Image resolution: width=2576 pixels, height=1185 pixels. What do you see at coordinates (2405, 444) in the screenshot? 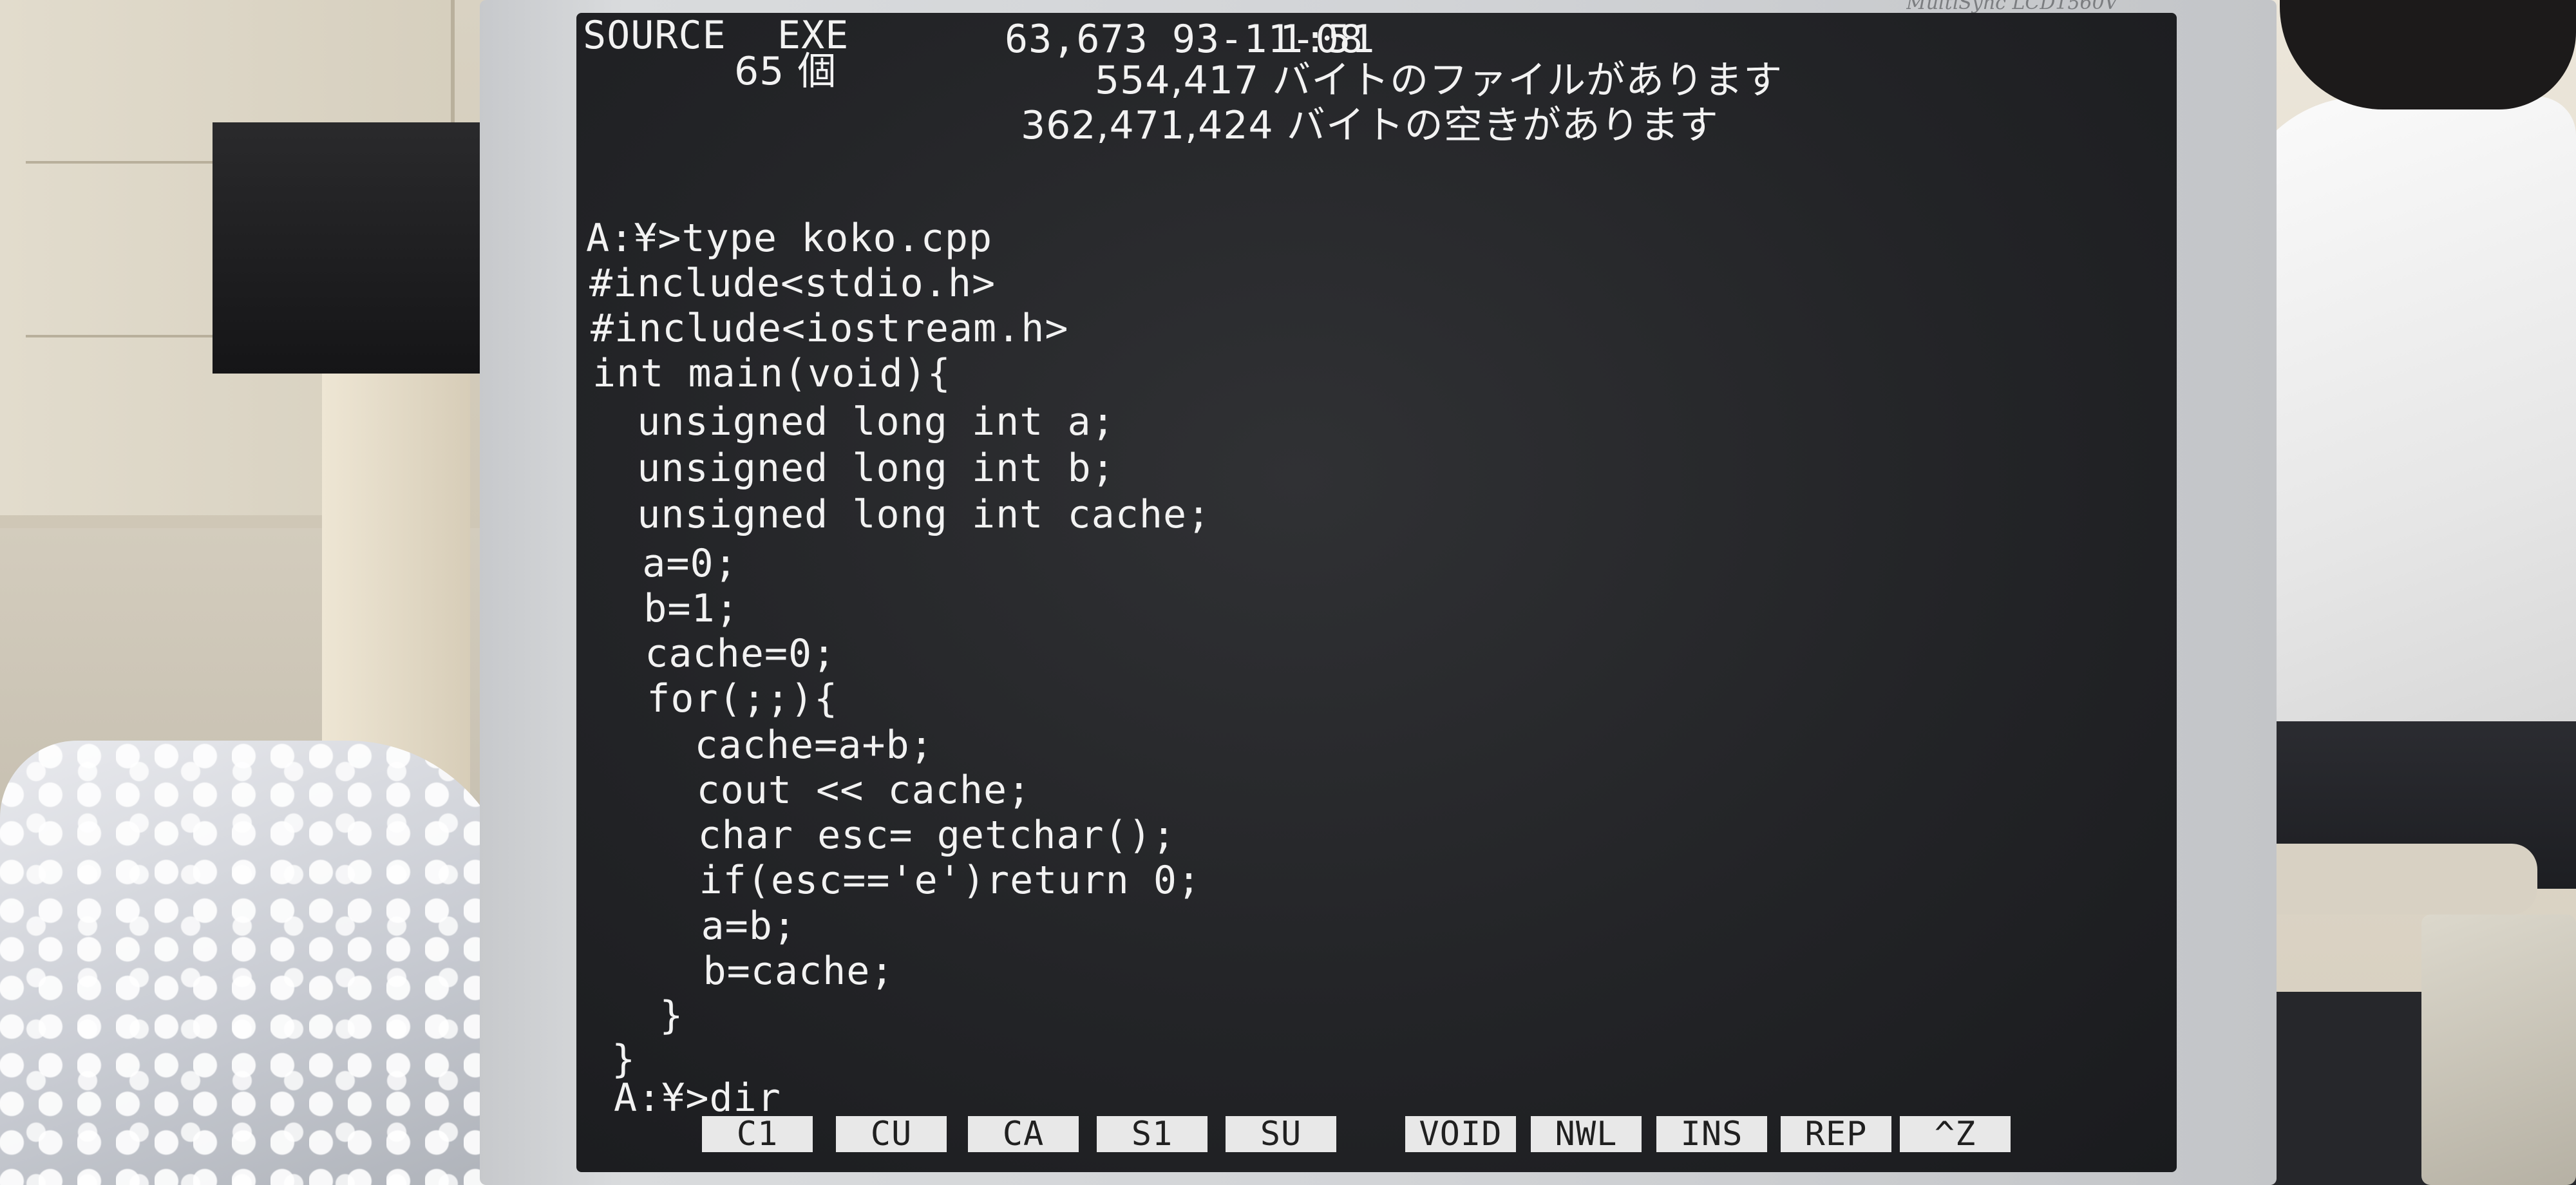
I see `person-shirt` at bounding box center [2405, 444].